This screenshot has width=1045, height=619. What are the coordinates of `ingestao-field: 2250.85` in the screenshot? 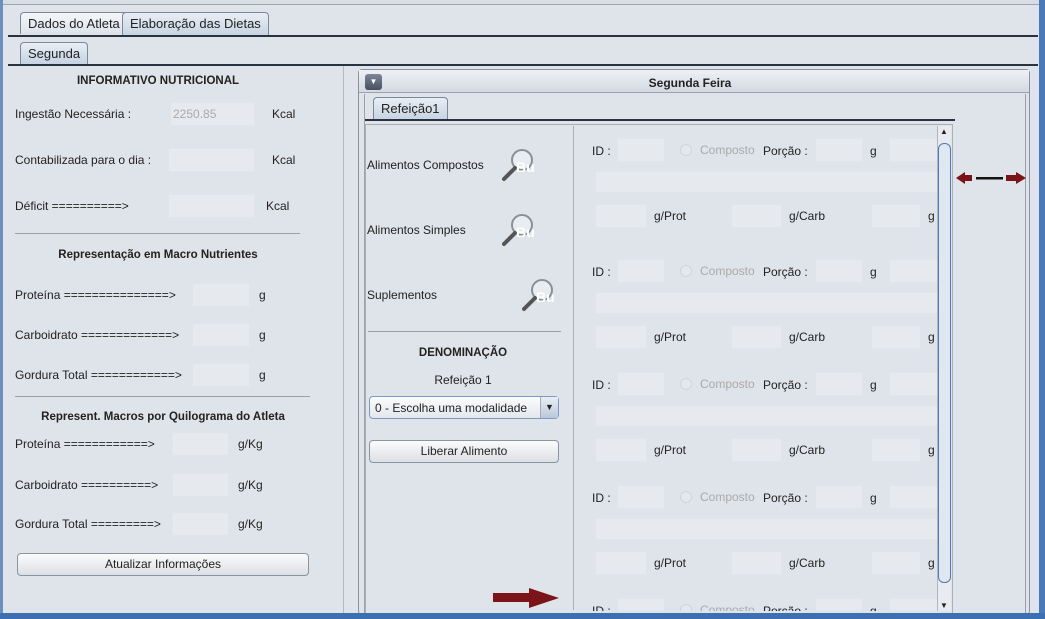 It's located at (212, 114).